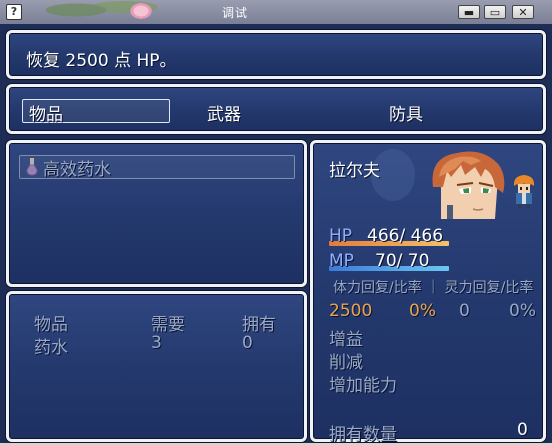  What do you see at coordinates (341, 236) in the screenshot?
I see `hp-label: HP` at bounding box center [341, 236].